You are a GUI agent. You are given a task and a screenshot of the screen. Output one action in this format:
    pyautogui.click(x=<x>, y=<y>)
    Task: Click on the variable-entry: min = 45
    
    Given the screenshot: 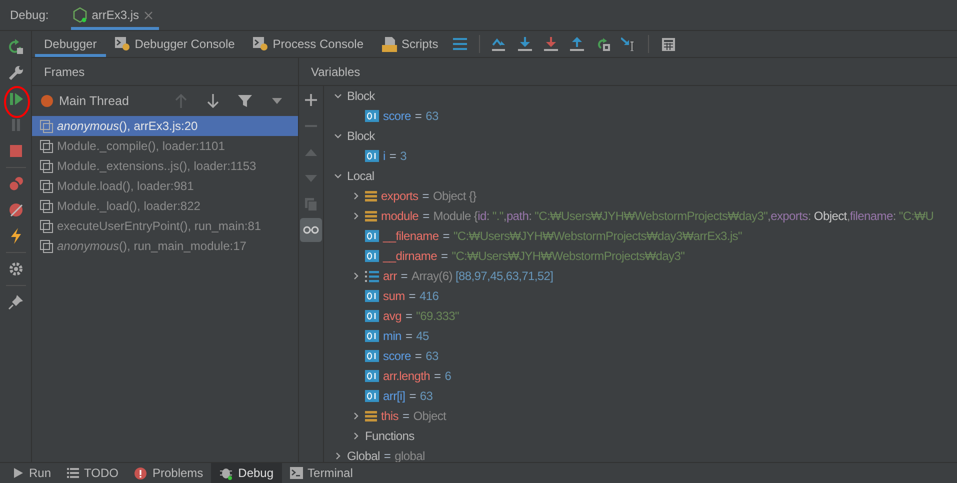 What is the action you would take?
    pyautogui.click(x=406, y=336)
    